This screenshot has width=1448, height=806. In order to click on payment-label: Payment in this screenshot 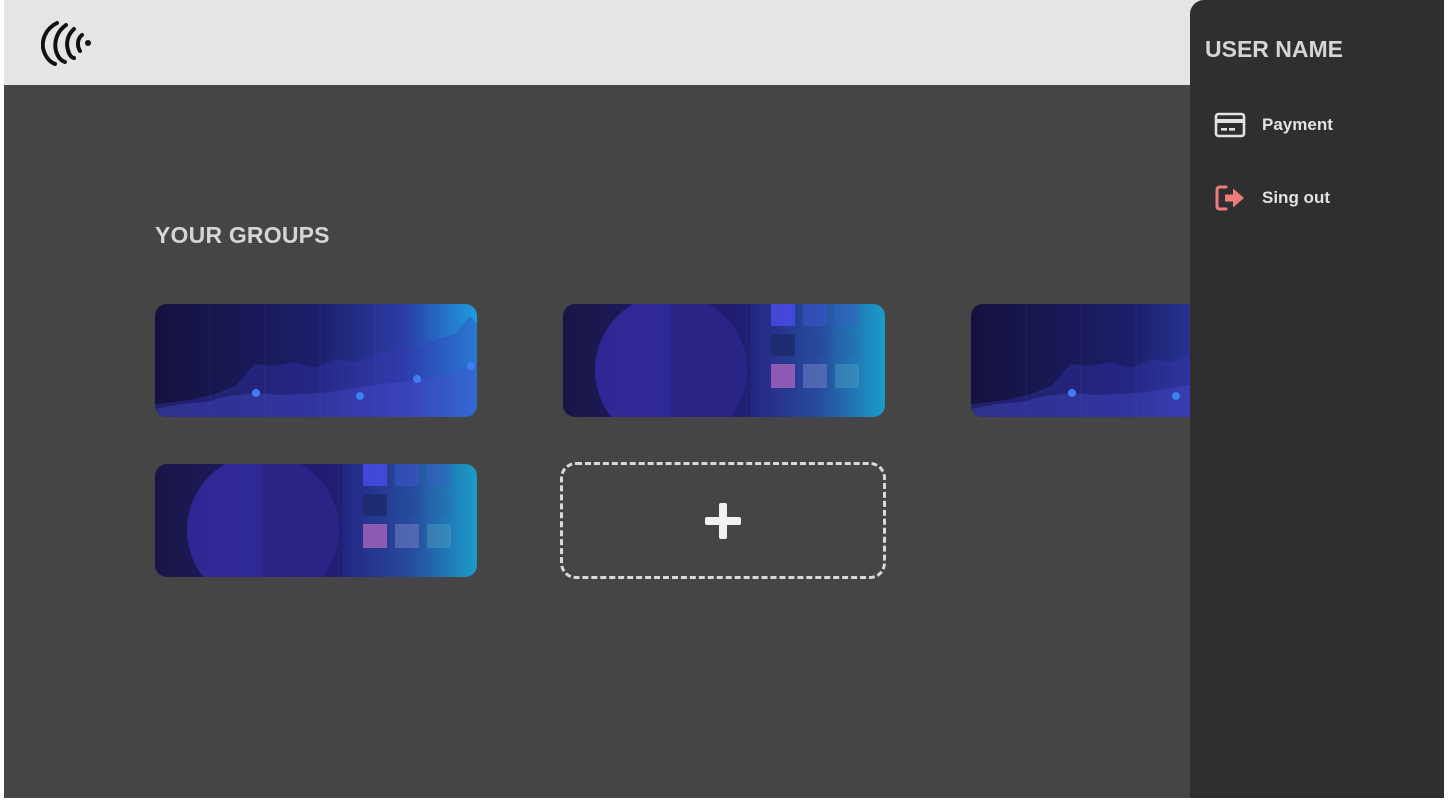, I will do `click(1297, 124)`.